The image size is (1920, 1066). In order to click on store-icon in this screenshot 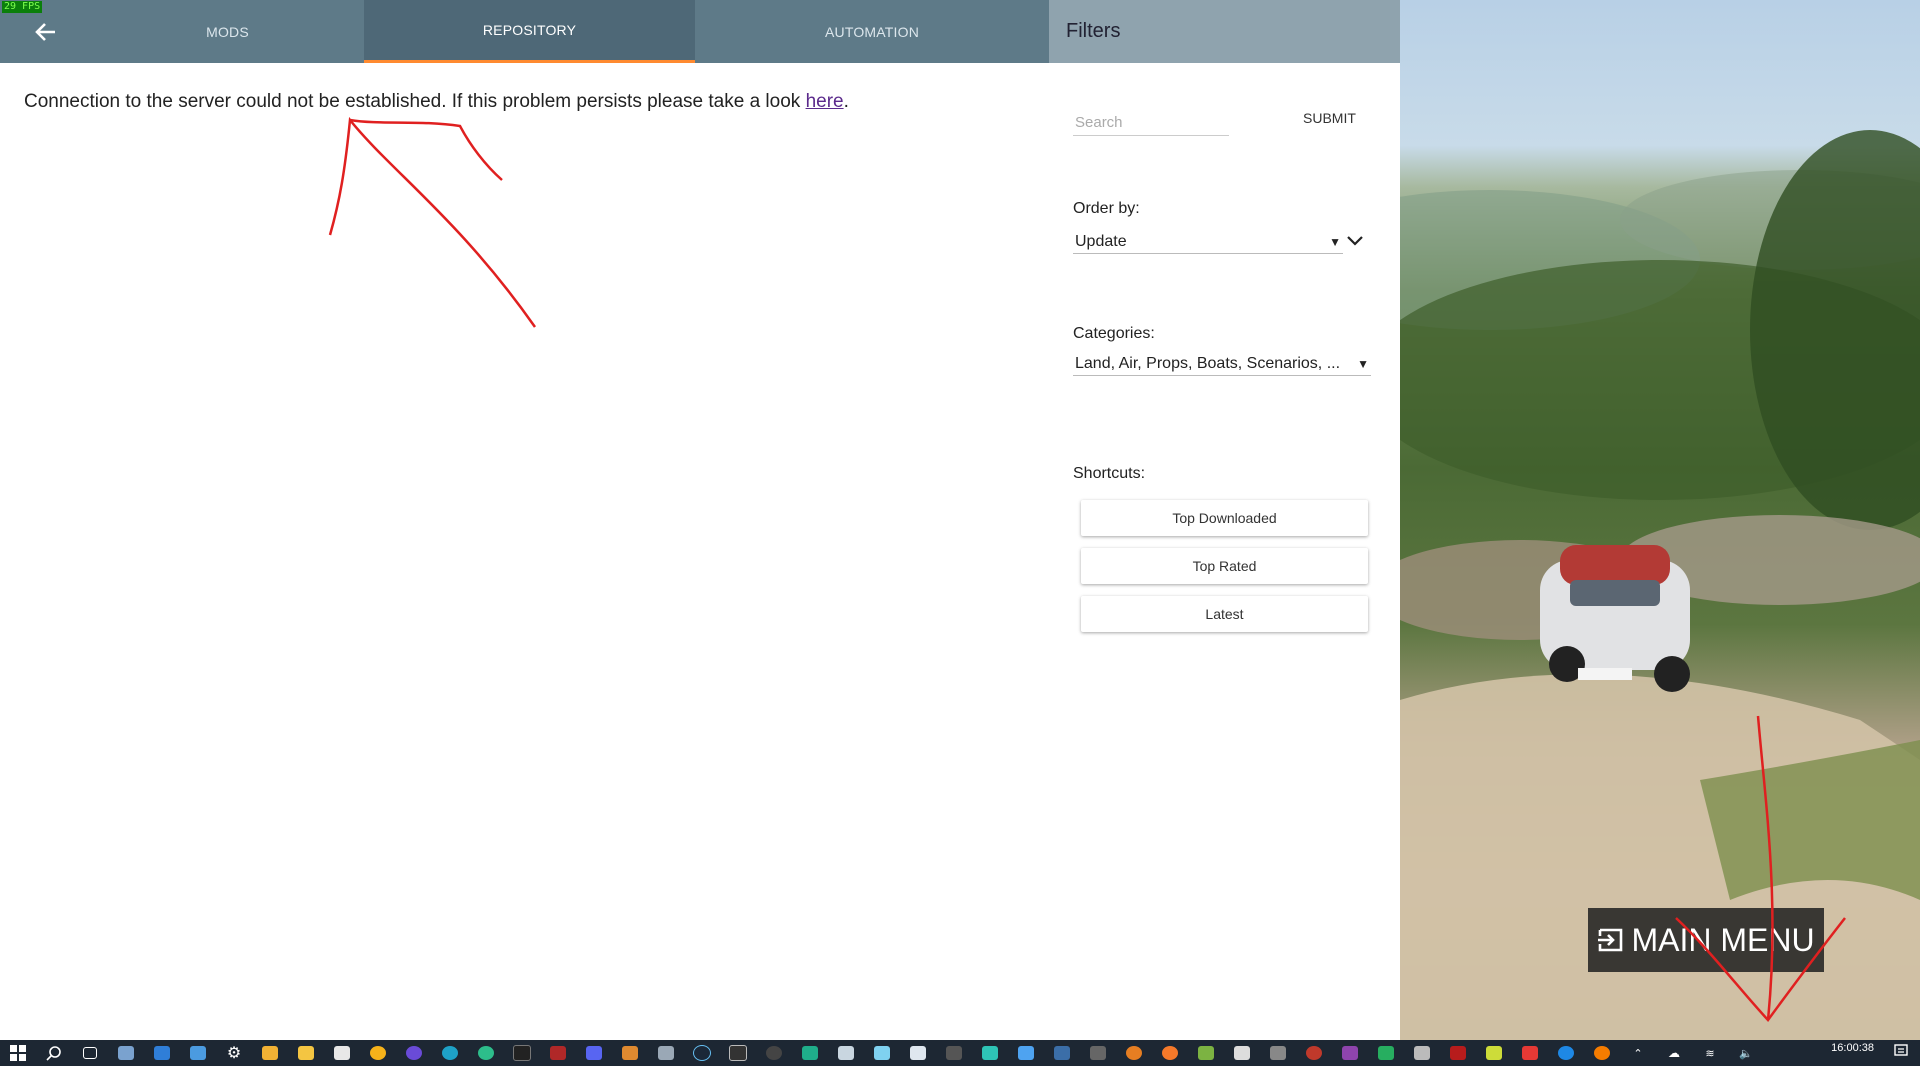, I will do `click(270, 1053)`.